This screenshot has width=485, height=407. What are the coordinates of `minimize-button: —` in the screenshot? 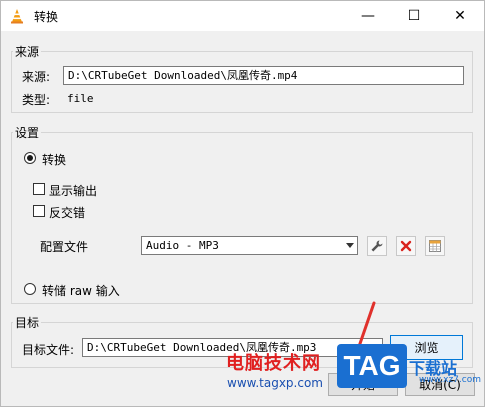 It's located at (368, 16).